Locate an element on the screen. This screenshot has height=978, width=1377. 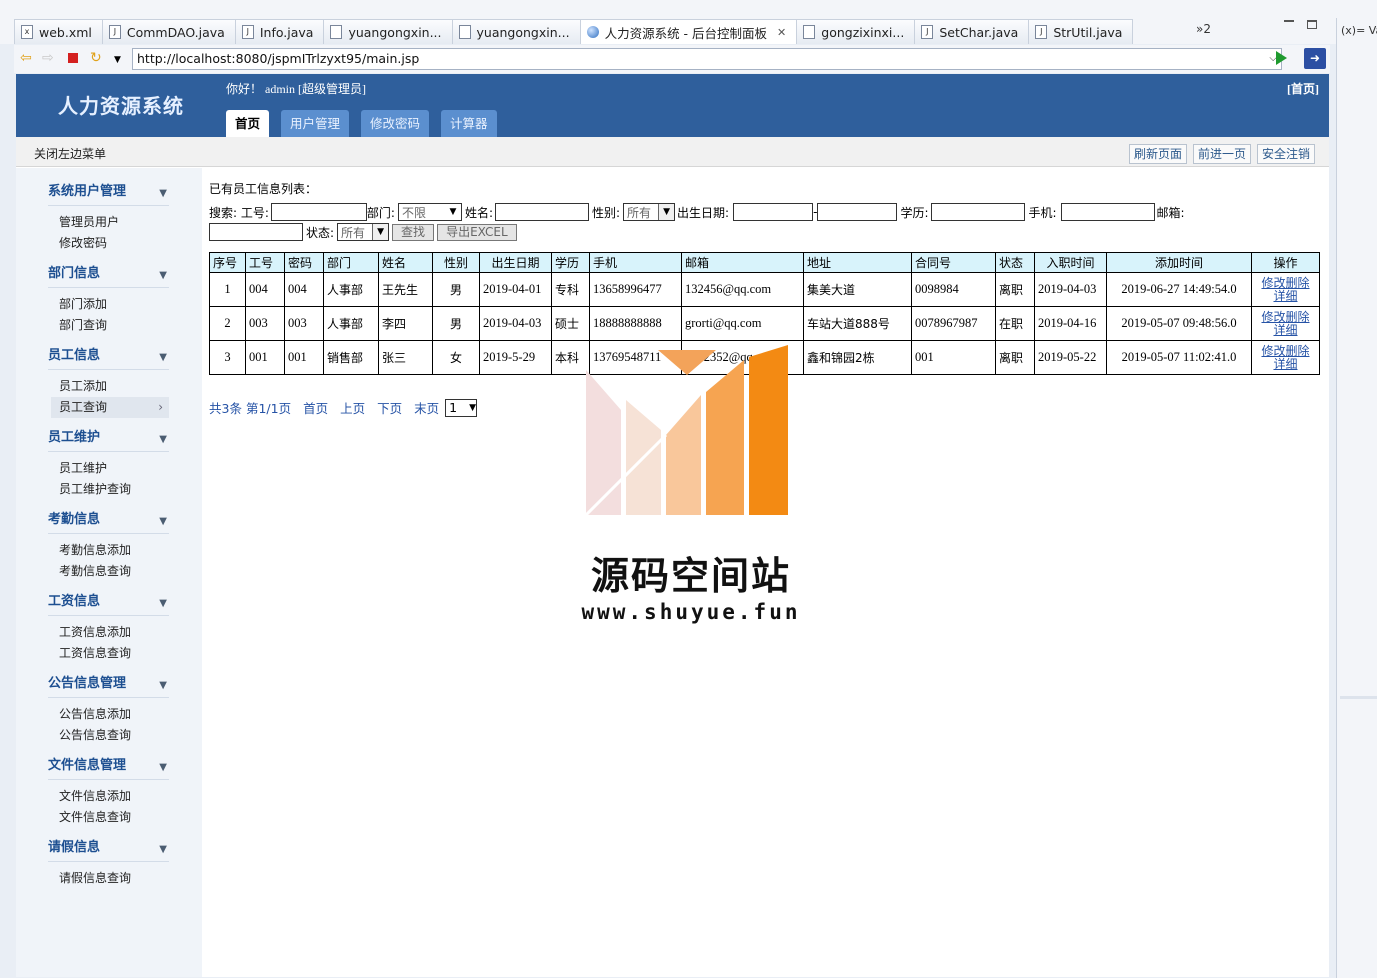
ide-tab-setchar: J SetChar.java is located at coordinates (972, 31).